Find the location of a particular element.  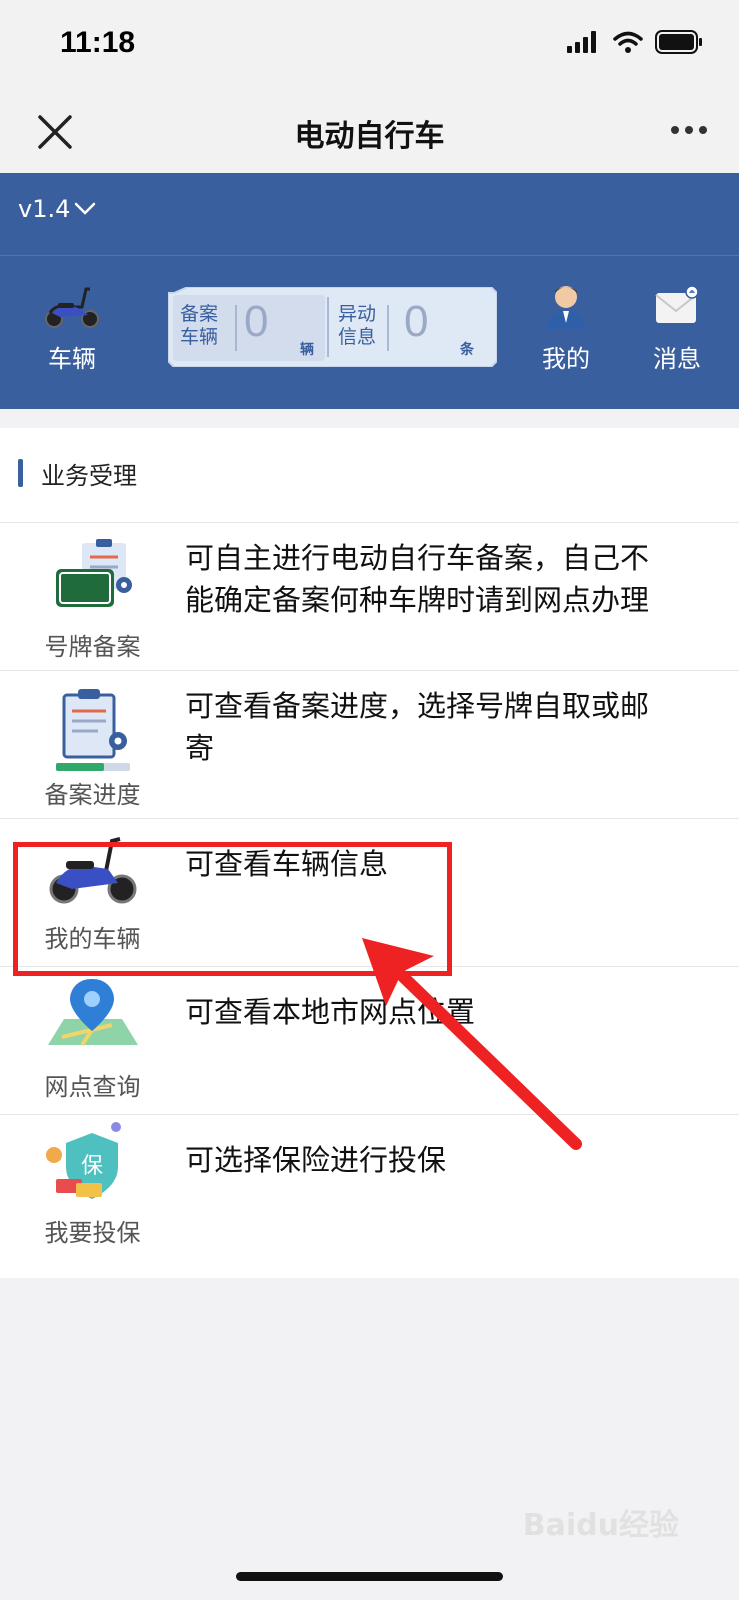

license-plate-icon is located at coordinates (94, 573).